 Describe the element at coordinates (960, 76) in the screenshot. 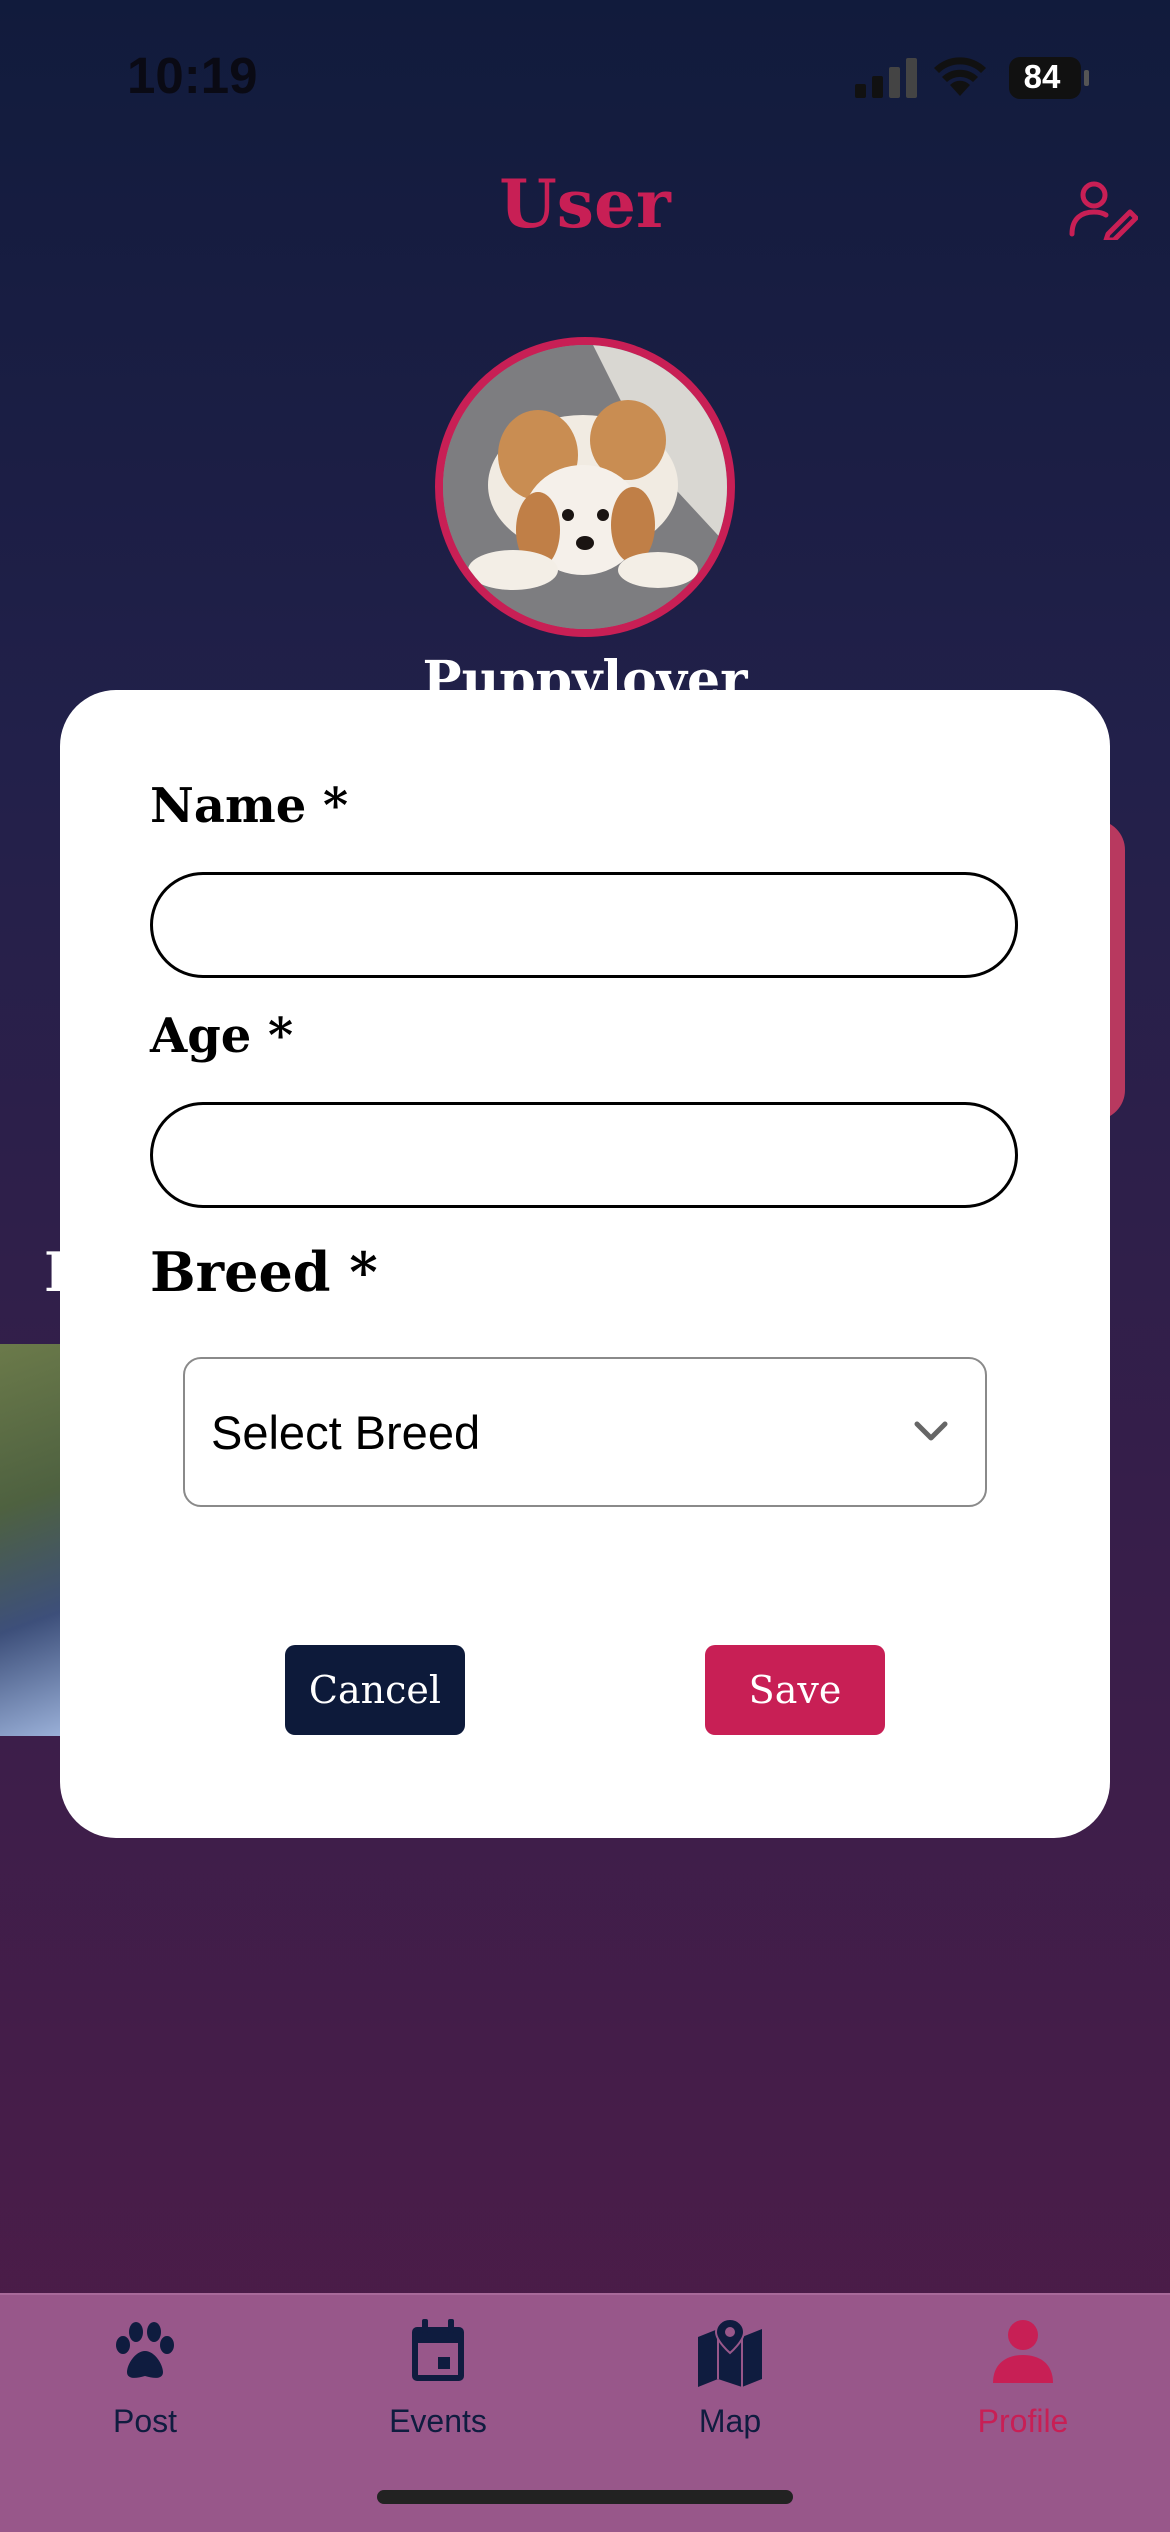

I see `wifi-icon` at that location.